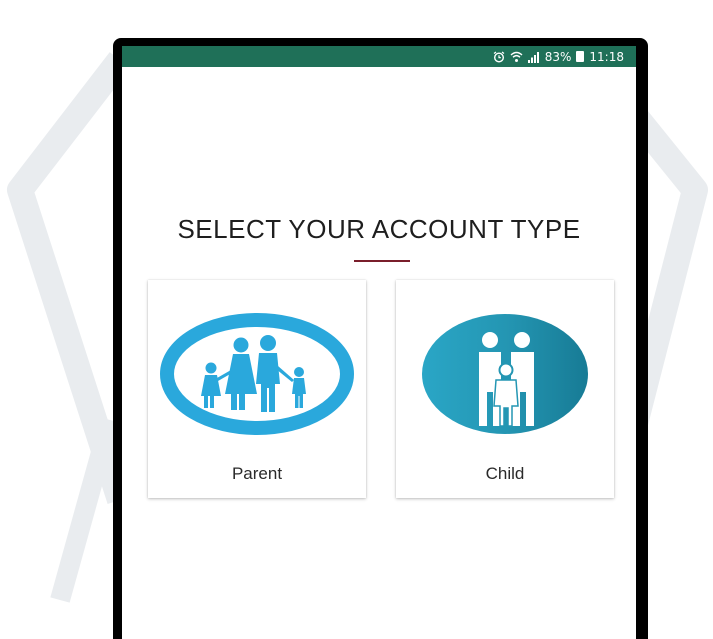  Describe the element at coordinates (257, 374) in the screenshot. I see `family-icon` at that location.